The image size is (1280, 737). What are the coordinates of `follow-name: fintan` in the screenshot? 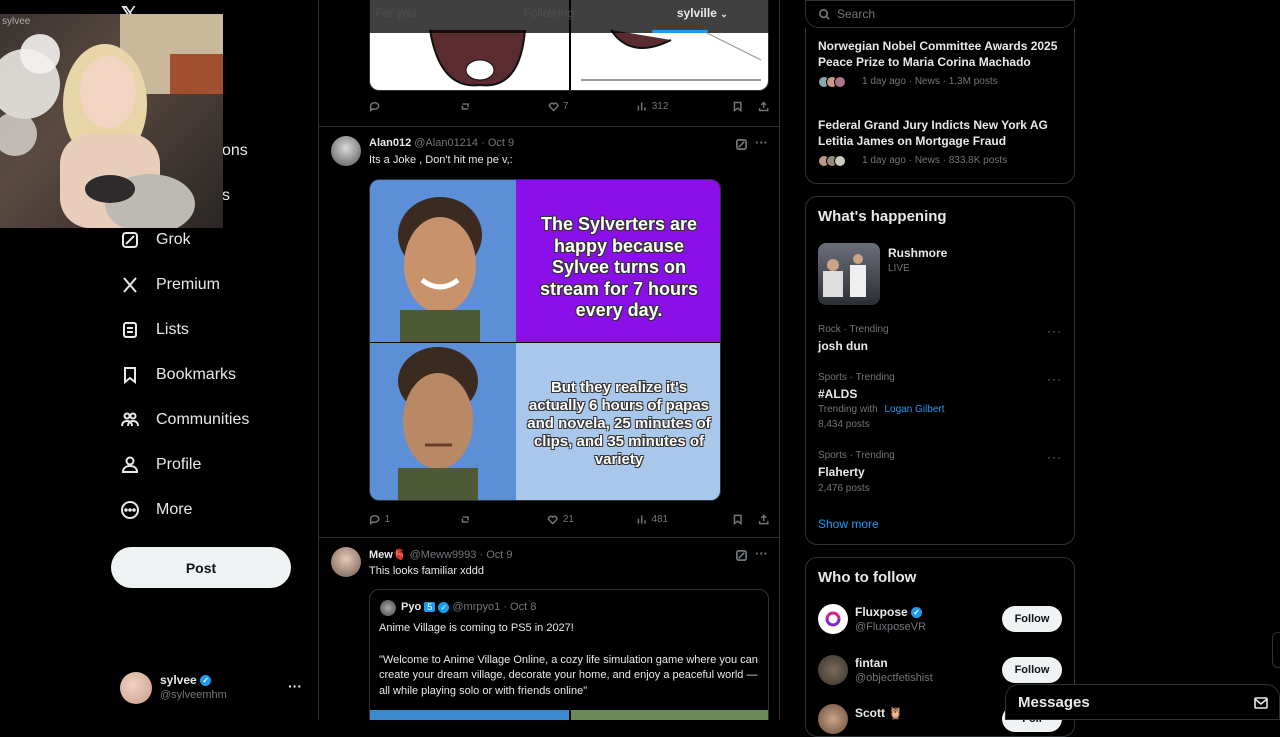 It's located at (871, 663).